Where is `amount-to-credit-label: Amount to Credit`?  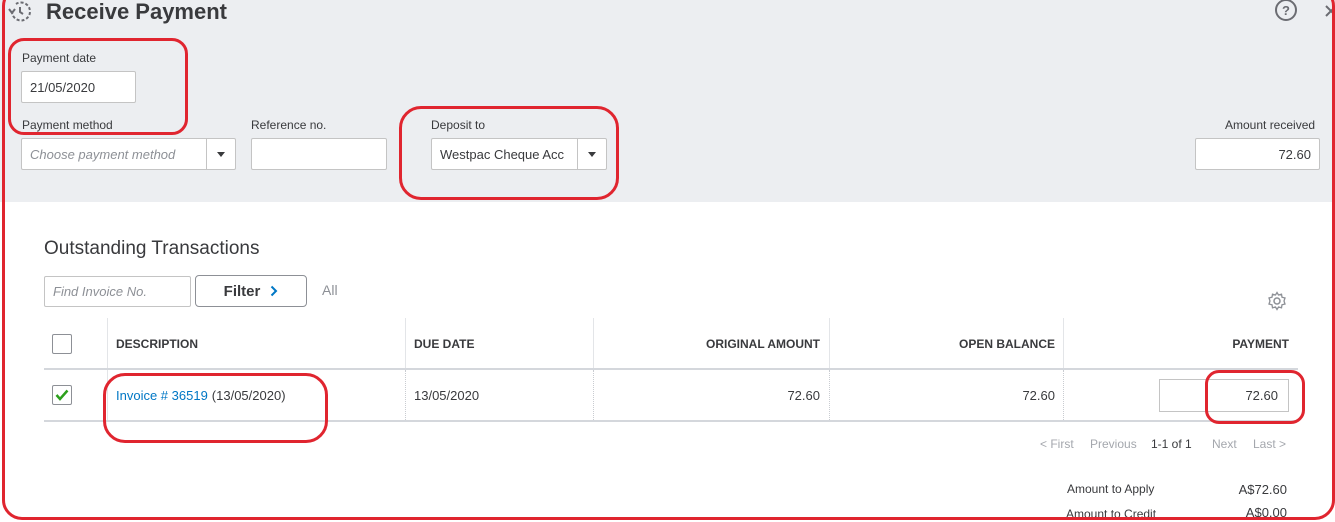
amount-to-credit-label: Amount to Credit is located at coordinates (1111, 514).